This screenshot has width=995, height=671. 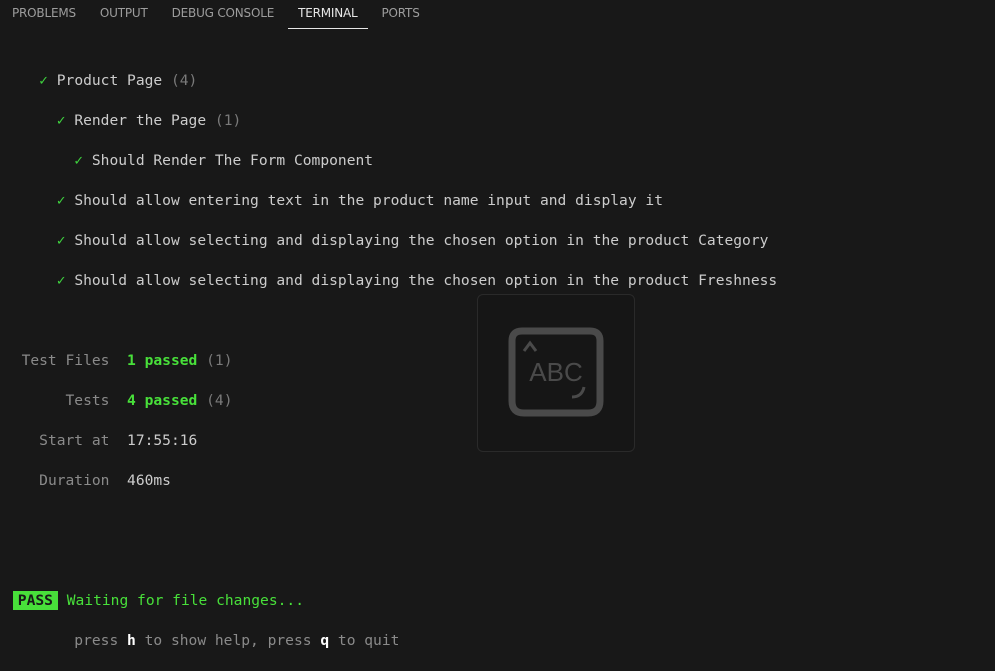 I want to click on svg-text: ABC, so click(x=555, y=372).